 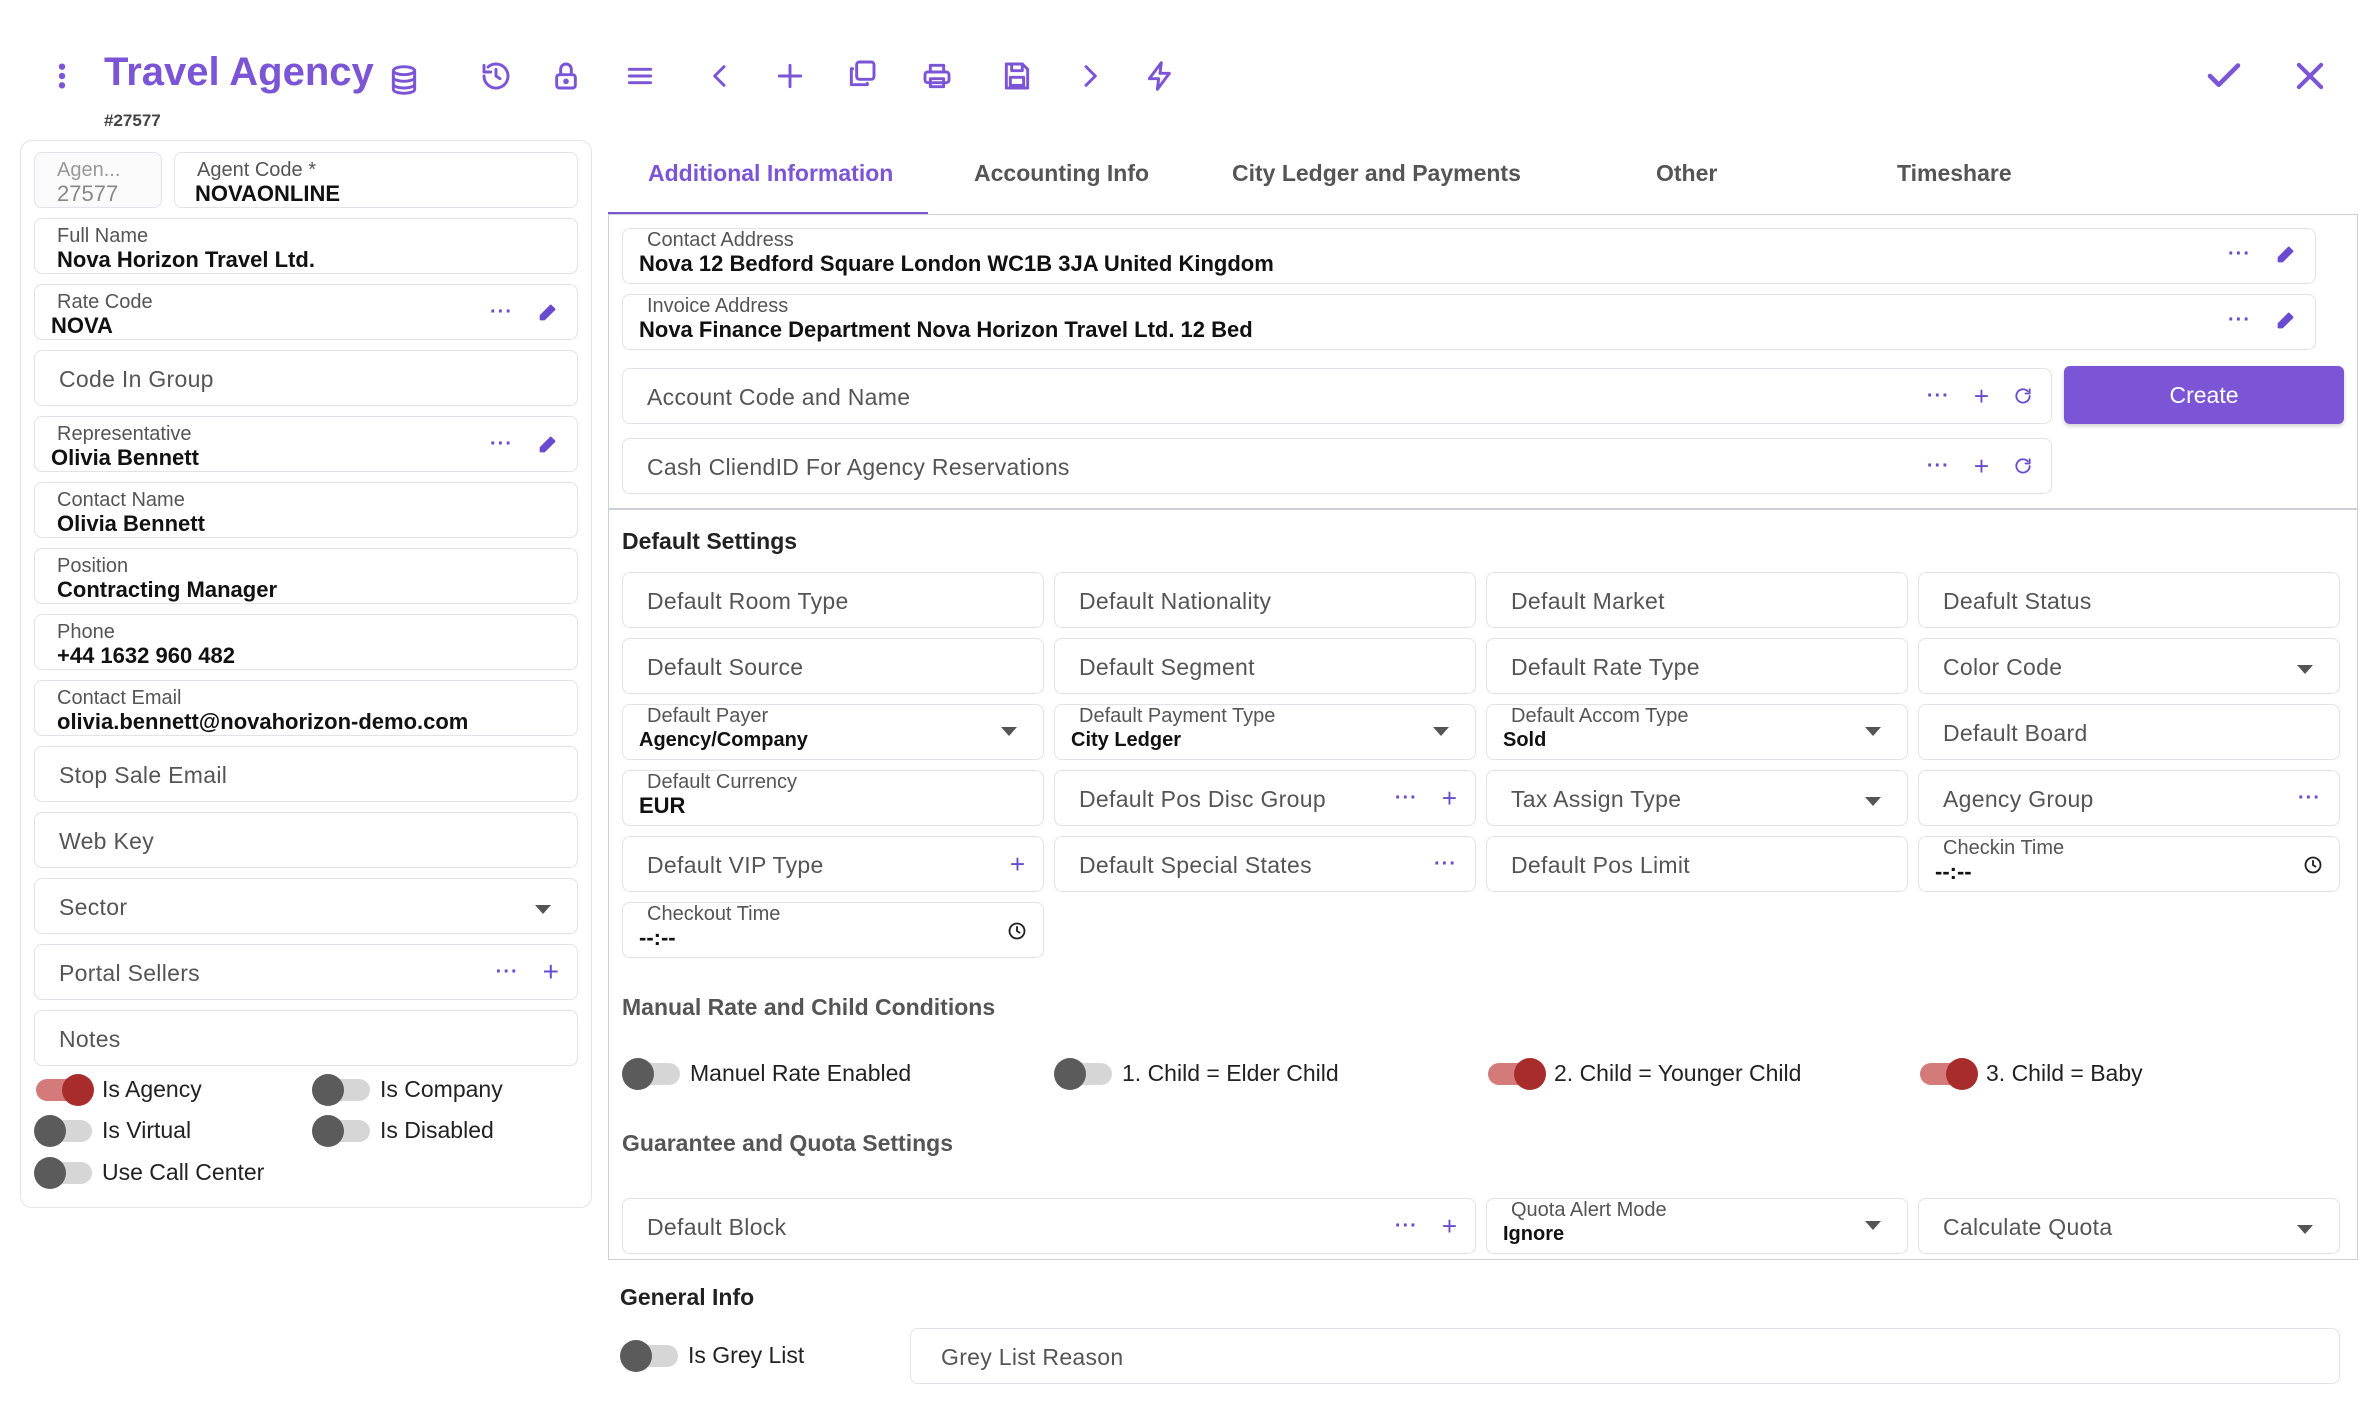 I want to click on tab-timeshare: Timeshare, so click(x=1954, y=173).